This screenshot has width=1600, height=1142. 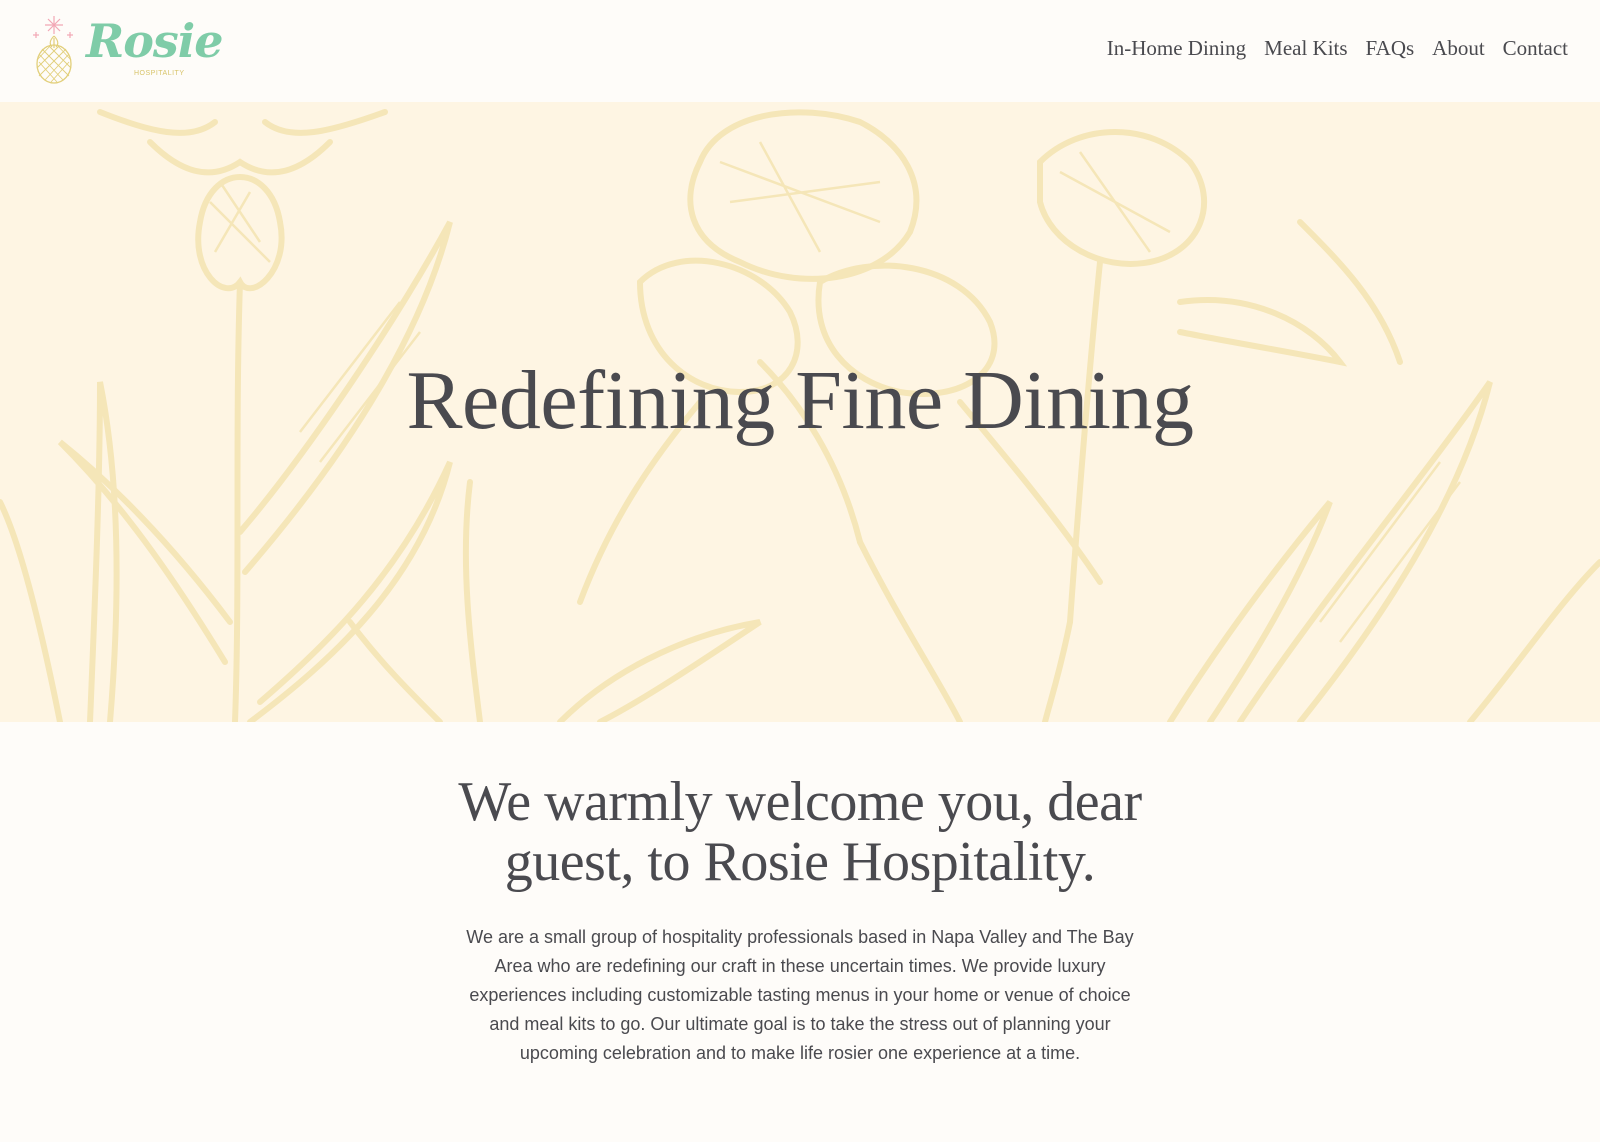 What do you see at coordinates (155, 41) in the screenshot?
I see `logo-wordmark: Rosie` at bounding box center [155, 41].